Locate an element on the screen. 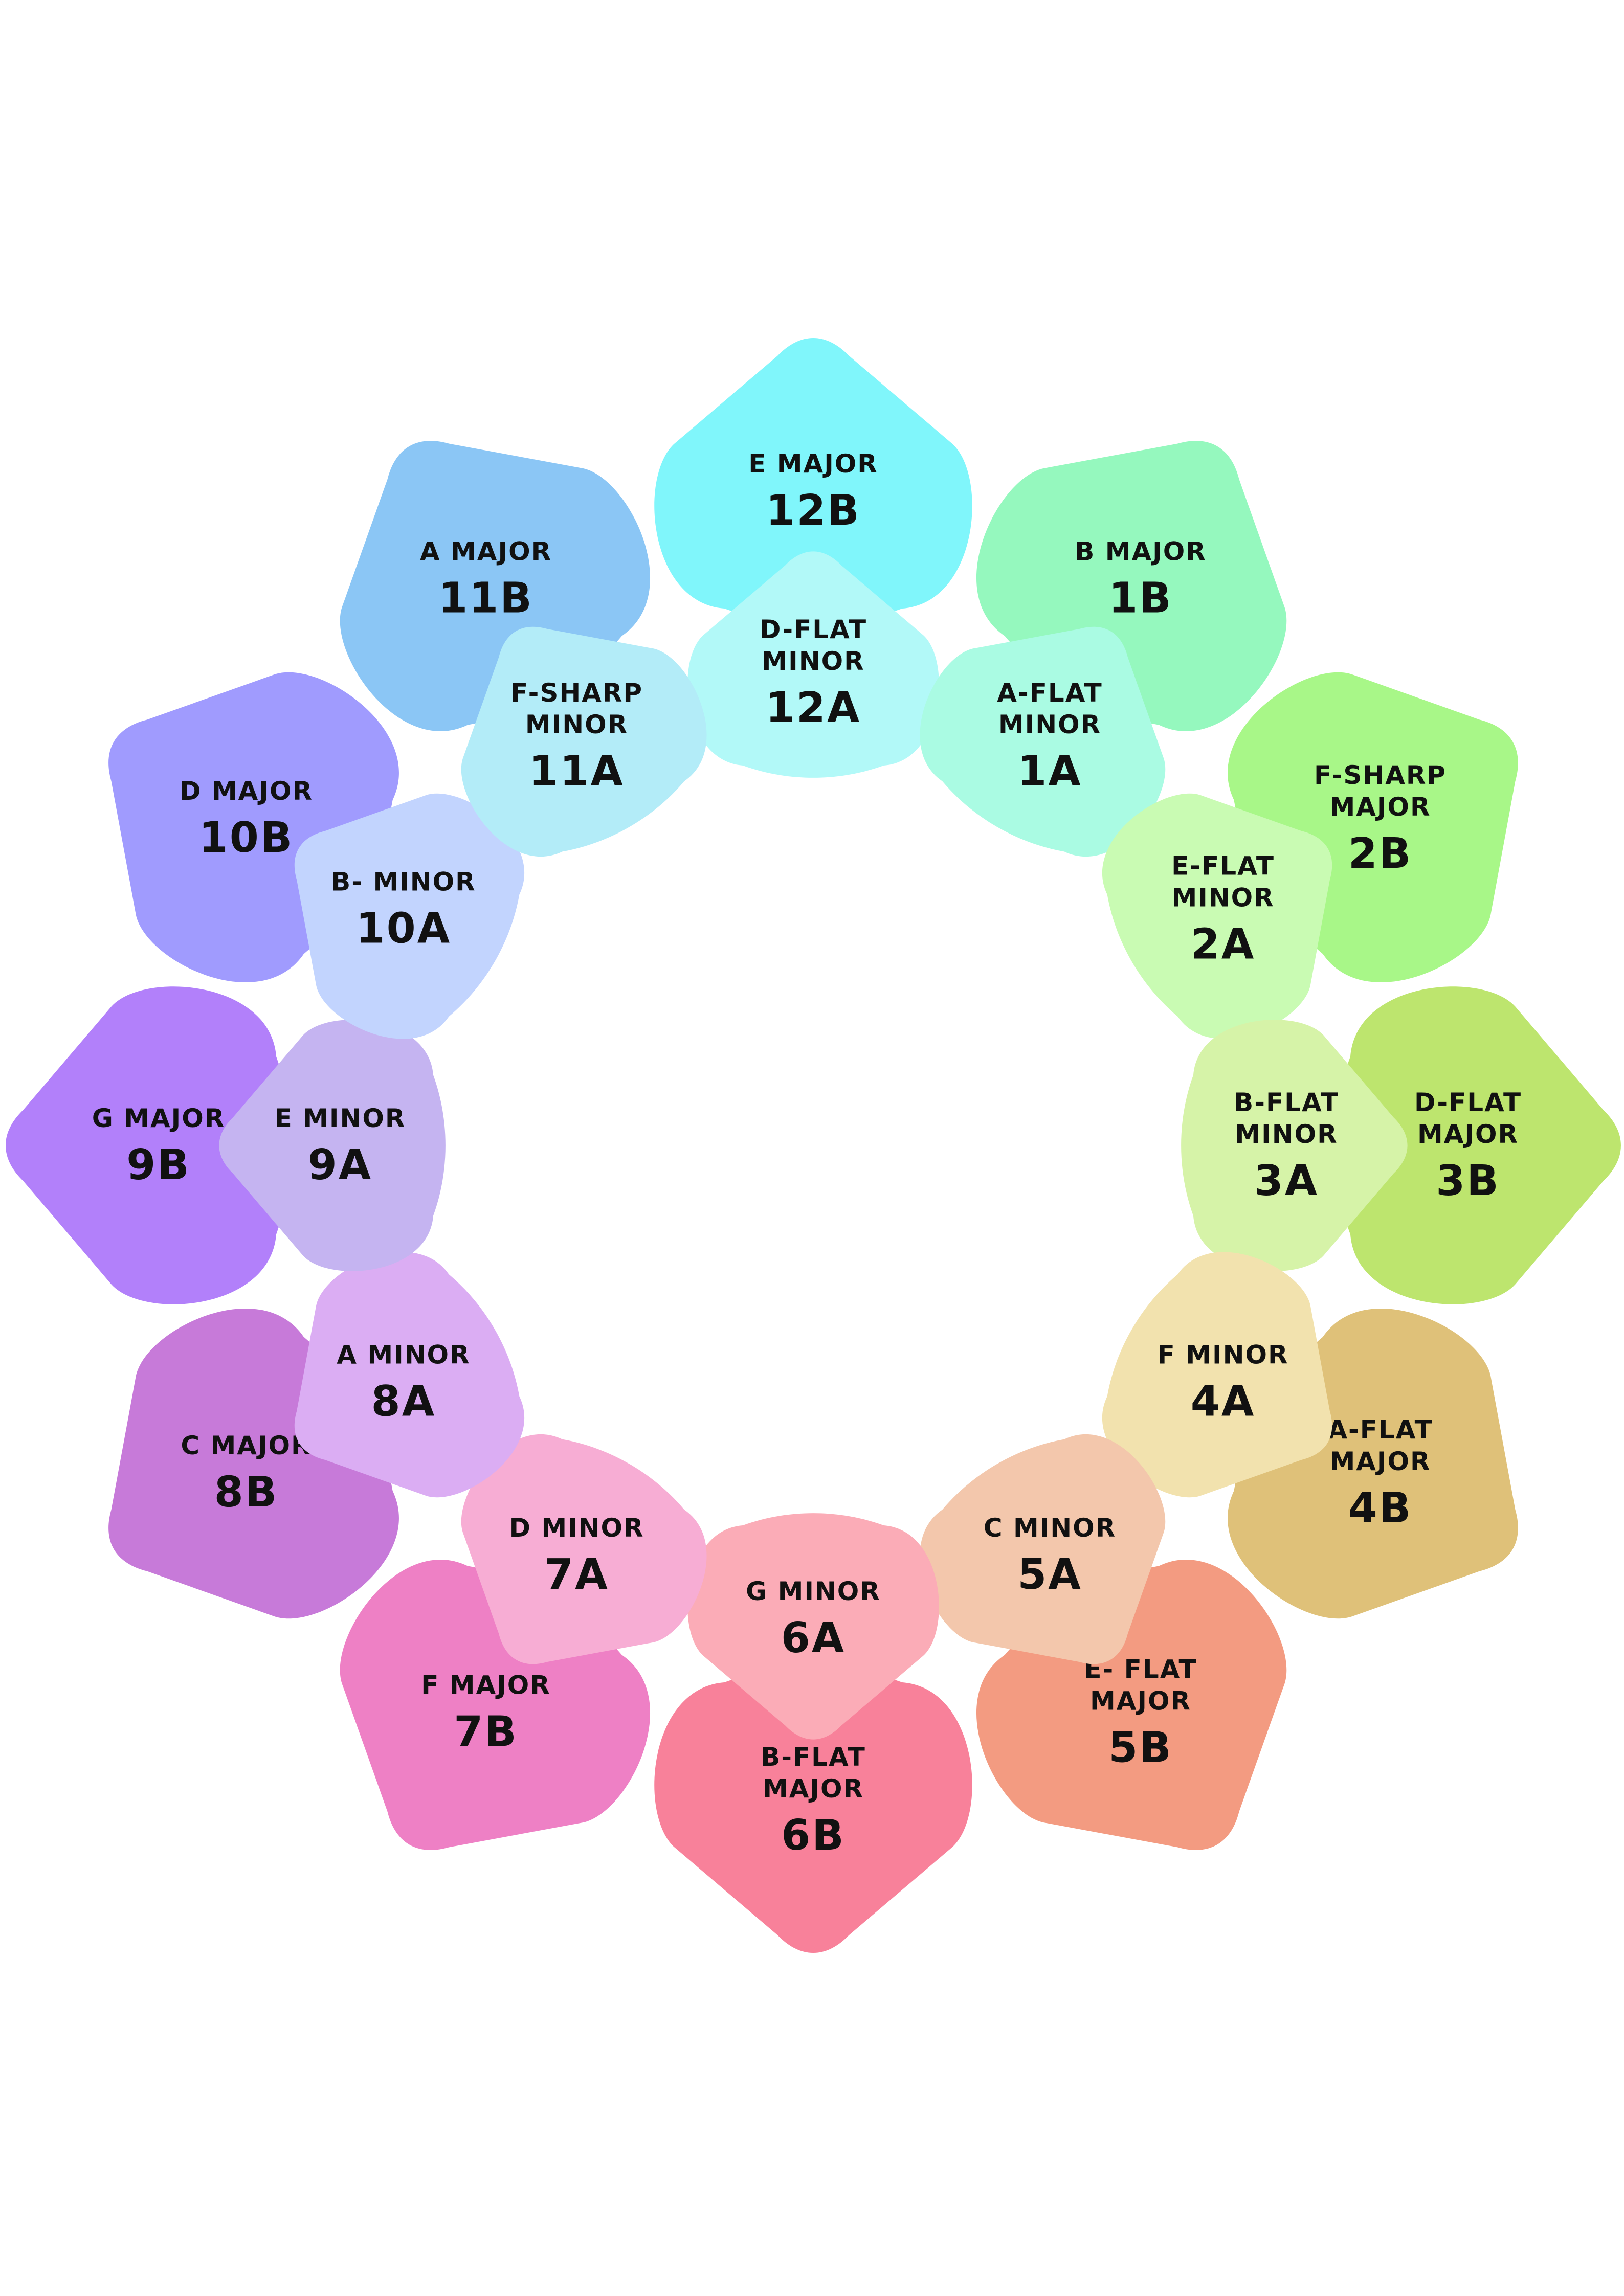  inner-key-name: A-FLAT is located at coordinates (1049, 693).